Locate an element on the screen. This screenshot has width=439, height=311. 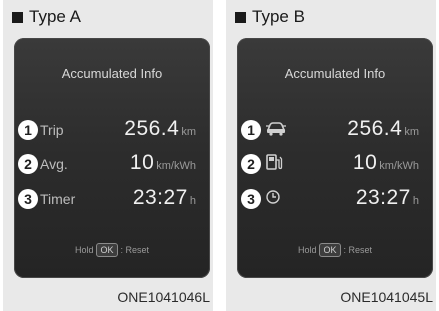
average-label: Avg. is located at coordinates (54, 164).